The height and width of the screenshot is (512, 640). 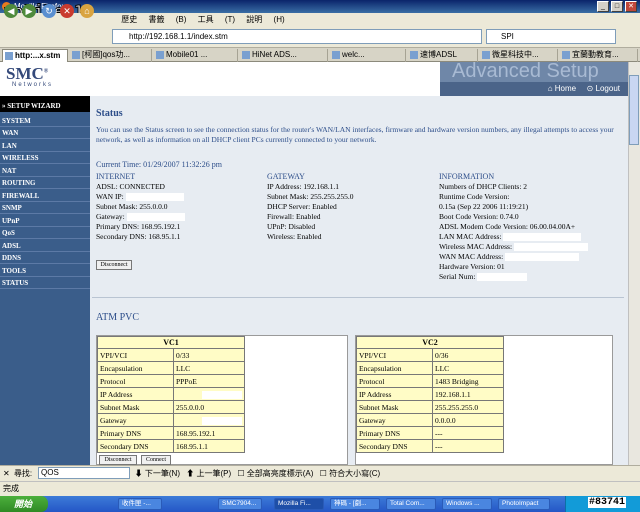 What do you see at coordinates (310, 196) in the screenshot?
I see `gateway-subnet: Subnet Mask: 255.255.255.0` at bounding box center [310, 196].